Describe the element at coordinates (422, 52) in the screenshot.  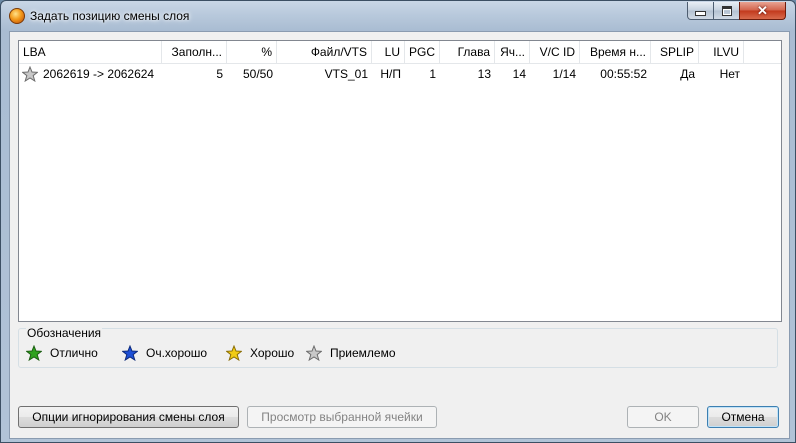
I see `column-header-pgc: PGC` at that location.